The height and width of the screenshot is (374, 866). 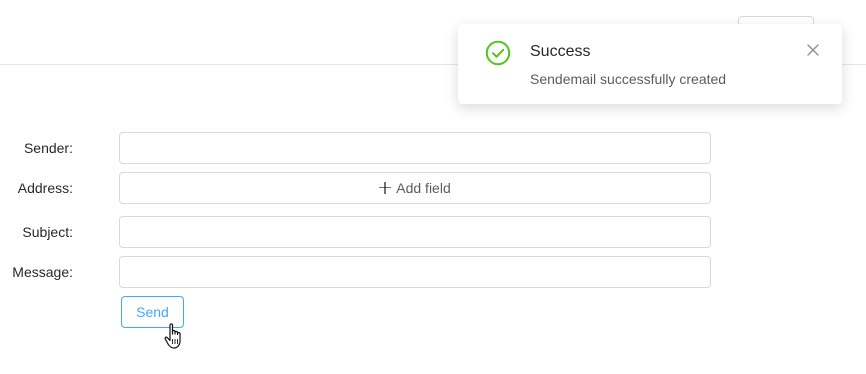 I want to click on add-field-button: Add field, so click(x=415, y=188).